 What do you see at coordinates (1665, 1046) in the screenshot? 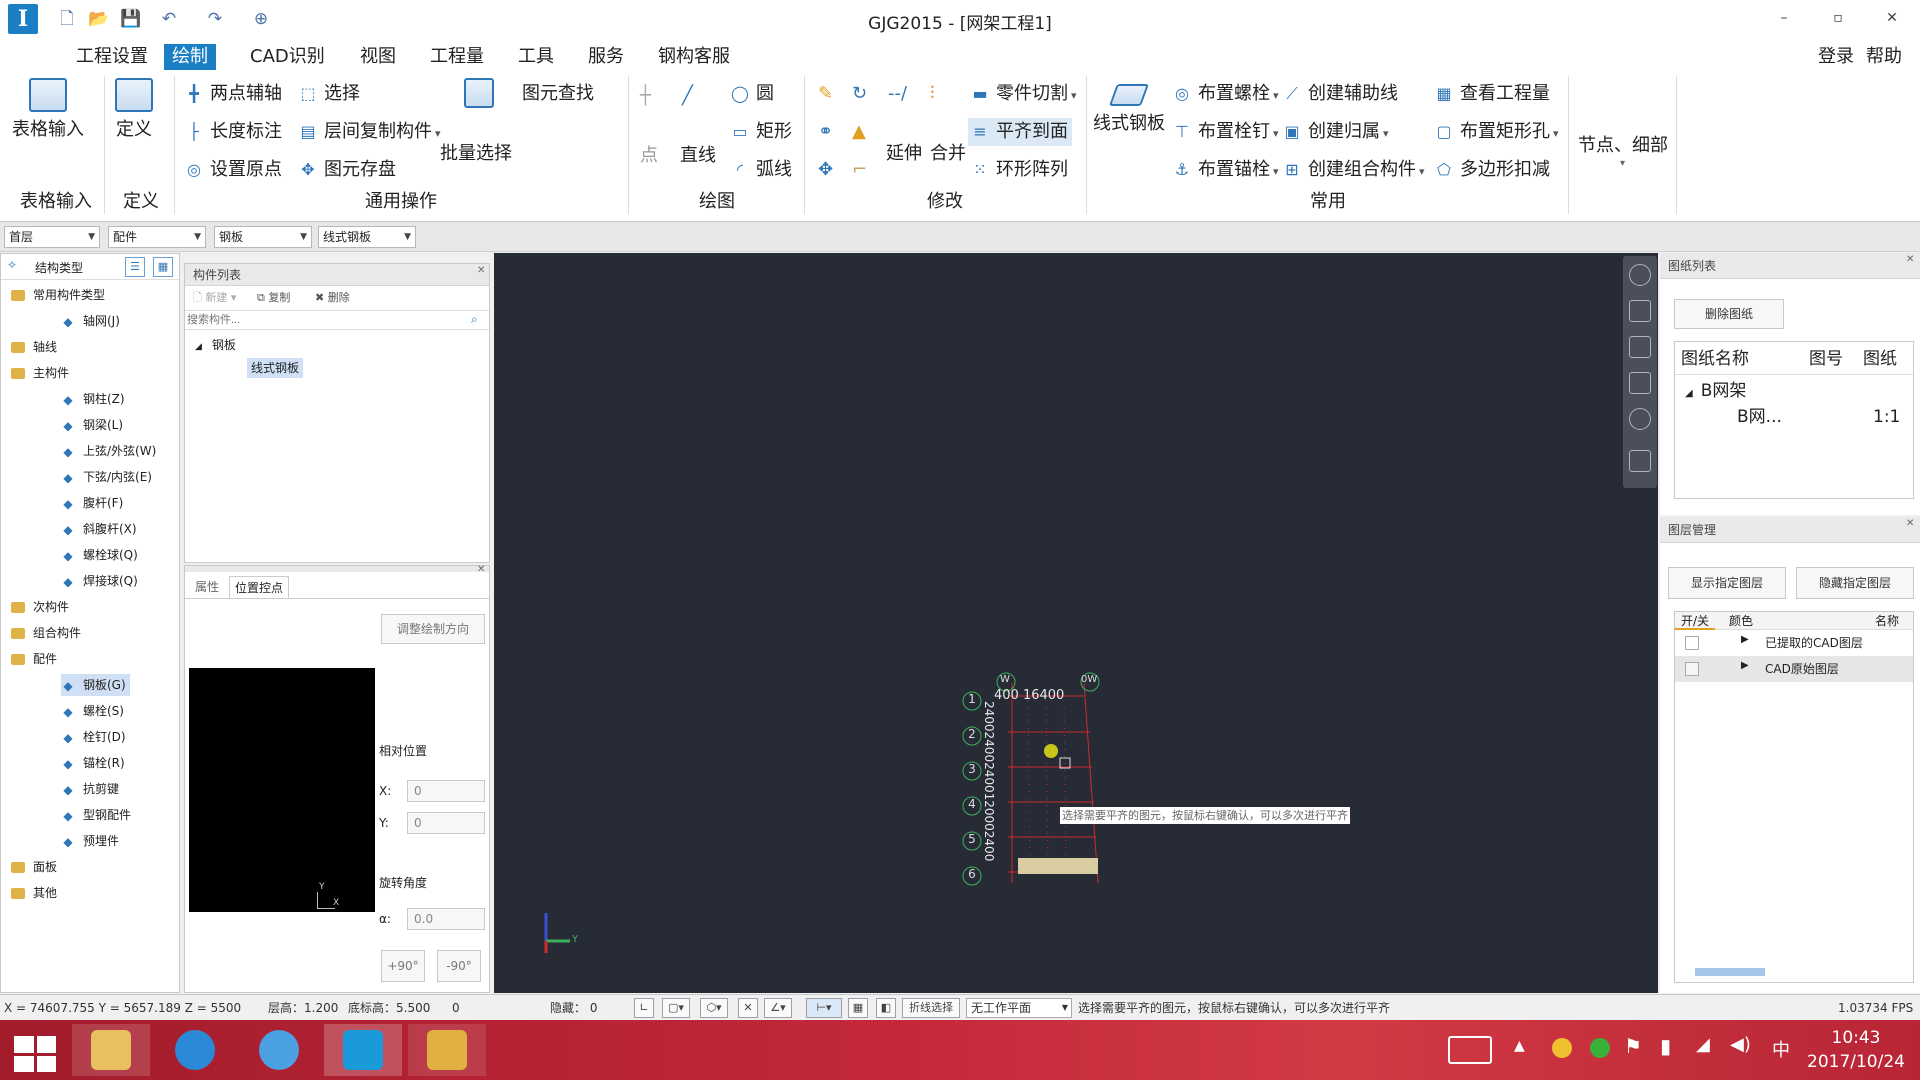
I see `network-icon: ▮` at bounding box center [1665, 1046].